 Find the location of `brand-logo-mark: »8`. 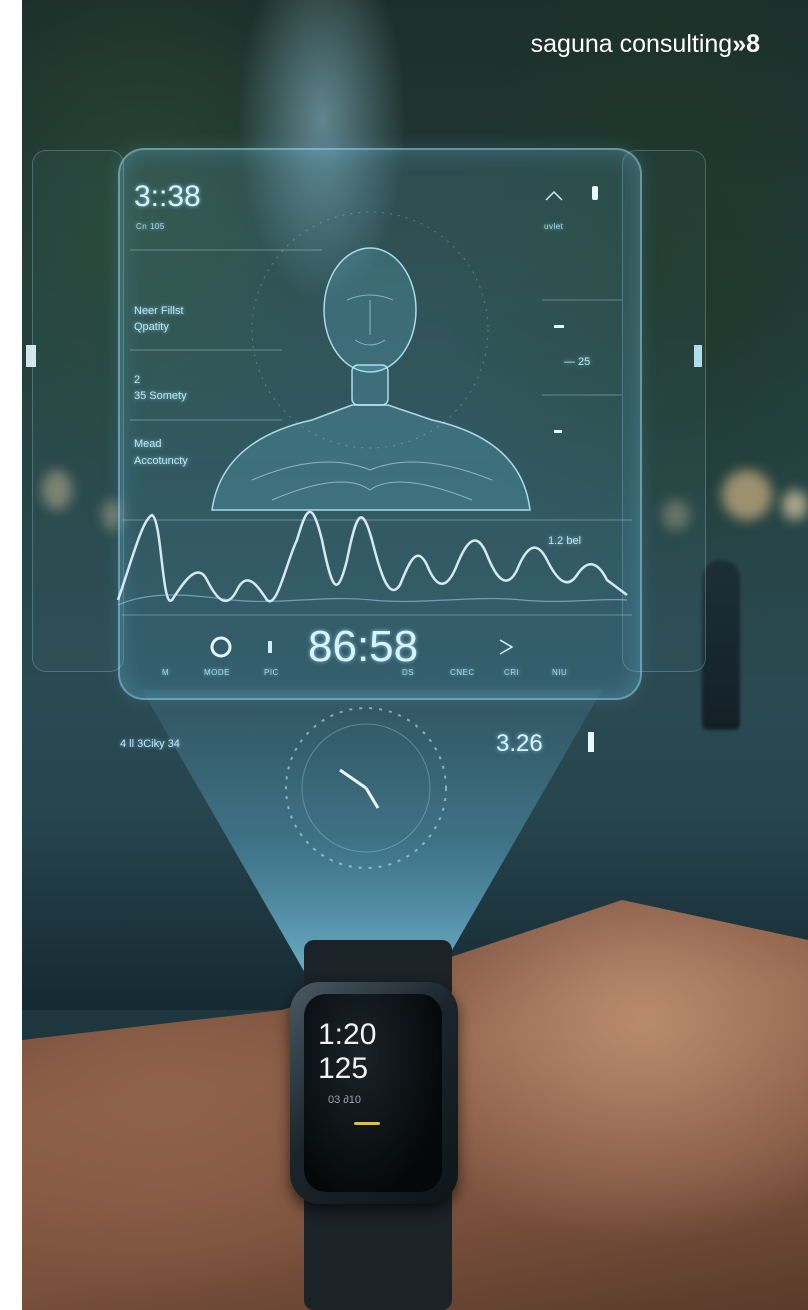

brand-logo-mark: »8 is located at coordinates (746, 44).